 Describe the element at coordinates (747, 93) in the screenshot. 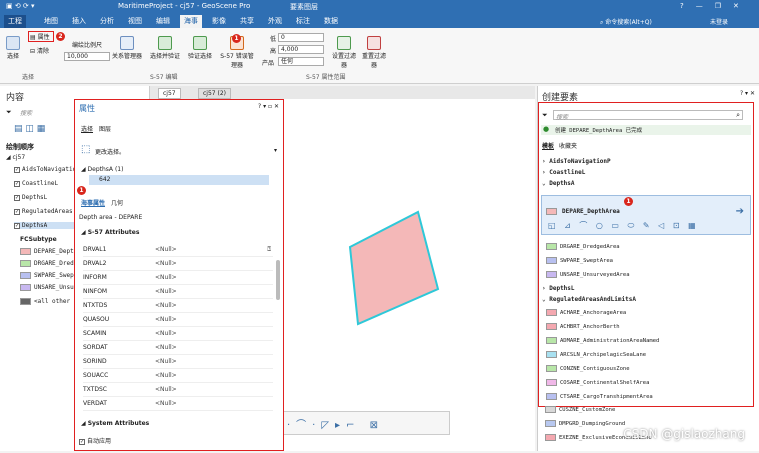

I see `pane-controls: ? ▾ ✕` at that location.